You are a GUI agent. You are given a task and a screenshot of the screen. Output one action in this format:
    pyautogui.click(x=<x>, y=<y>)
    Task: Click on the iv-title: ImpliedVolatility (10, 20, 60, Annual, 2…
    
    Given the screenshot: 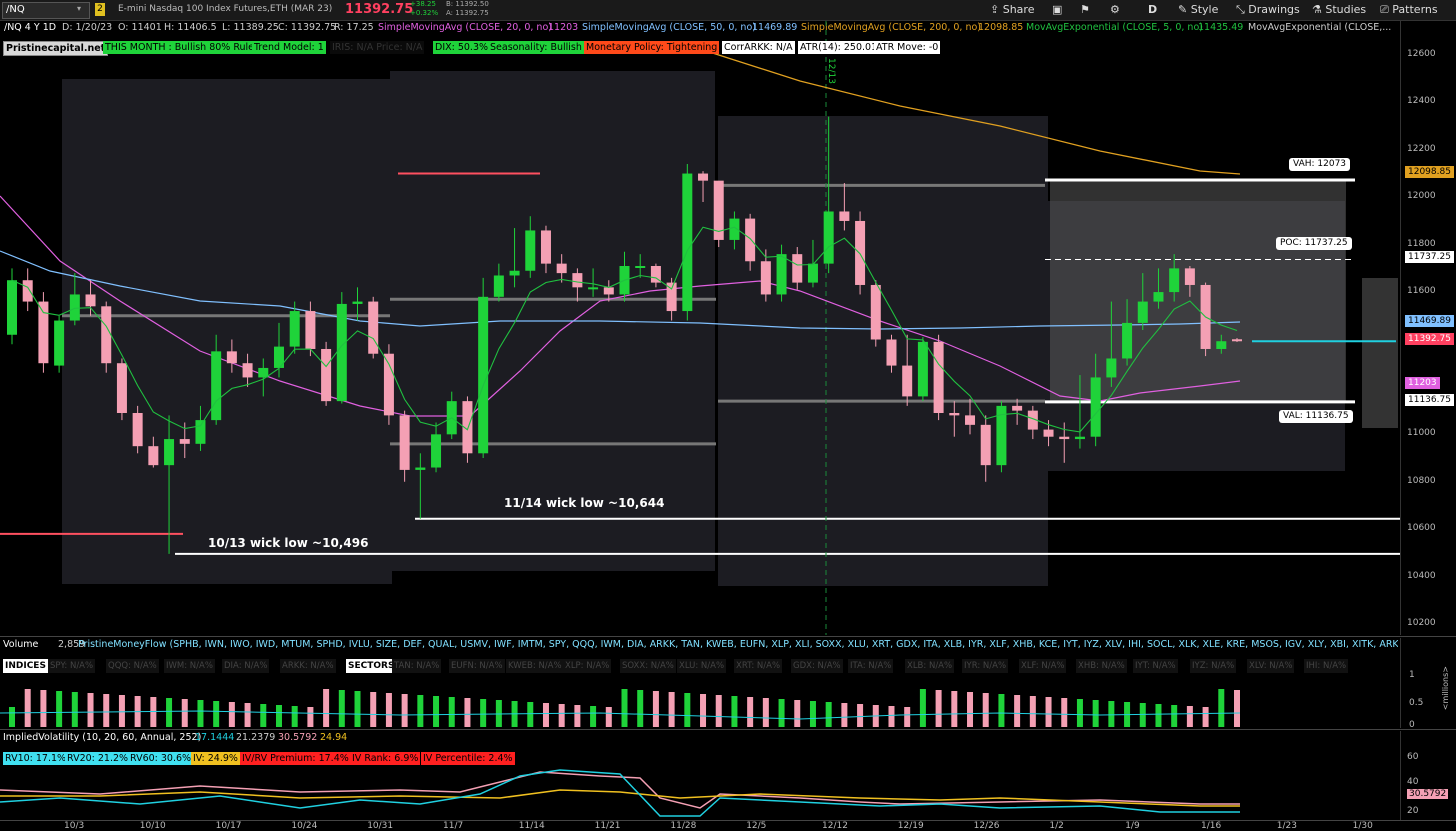 What is the action you would take?
    pyautogui.click(x=102, y=737)
    